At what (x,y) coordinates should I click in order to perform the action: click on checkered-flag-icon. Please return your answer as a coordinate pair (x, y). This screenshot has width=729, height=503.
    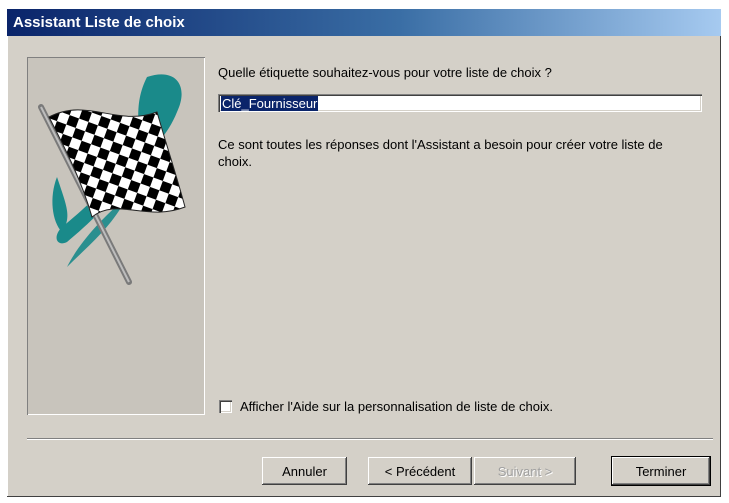
    Looking at the image, I should click on (112, 179).